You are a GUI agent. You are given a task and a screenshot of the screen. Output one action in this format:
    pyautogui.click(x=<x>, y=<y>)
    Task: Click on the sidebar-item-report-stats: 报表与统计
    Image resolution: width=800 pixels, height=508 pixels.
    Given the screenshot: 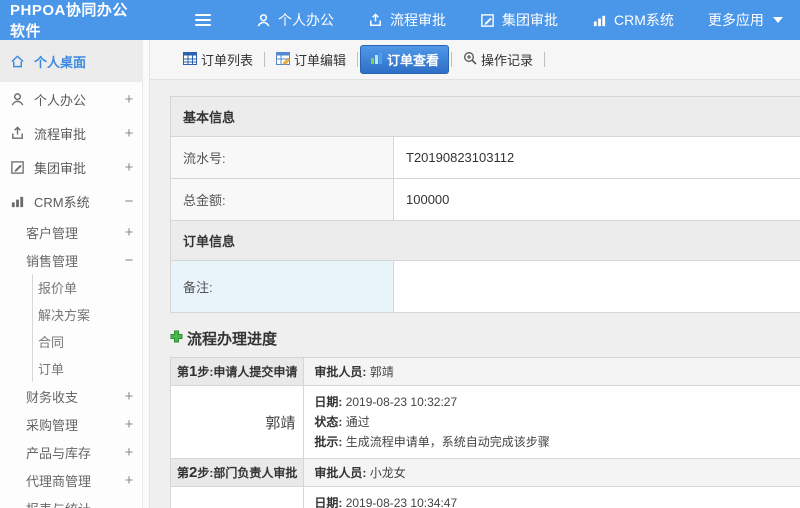 What is the action you would take?
    pyautogui.click(x=71, y=501)
    